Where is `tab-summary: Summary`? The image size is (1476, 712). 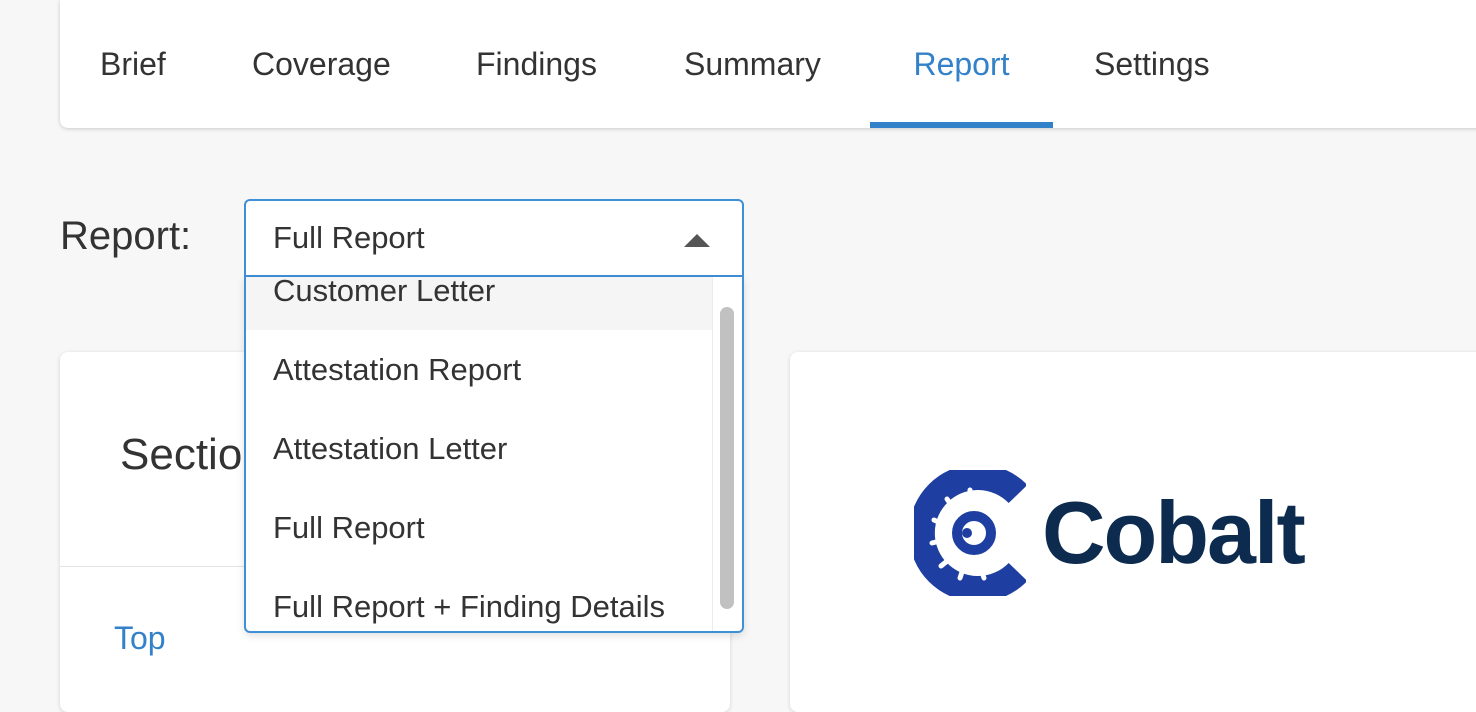 tab-summary: Summary is located at coordinates (752, 64).